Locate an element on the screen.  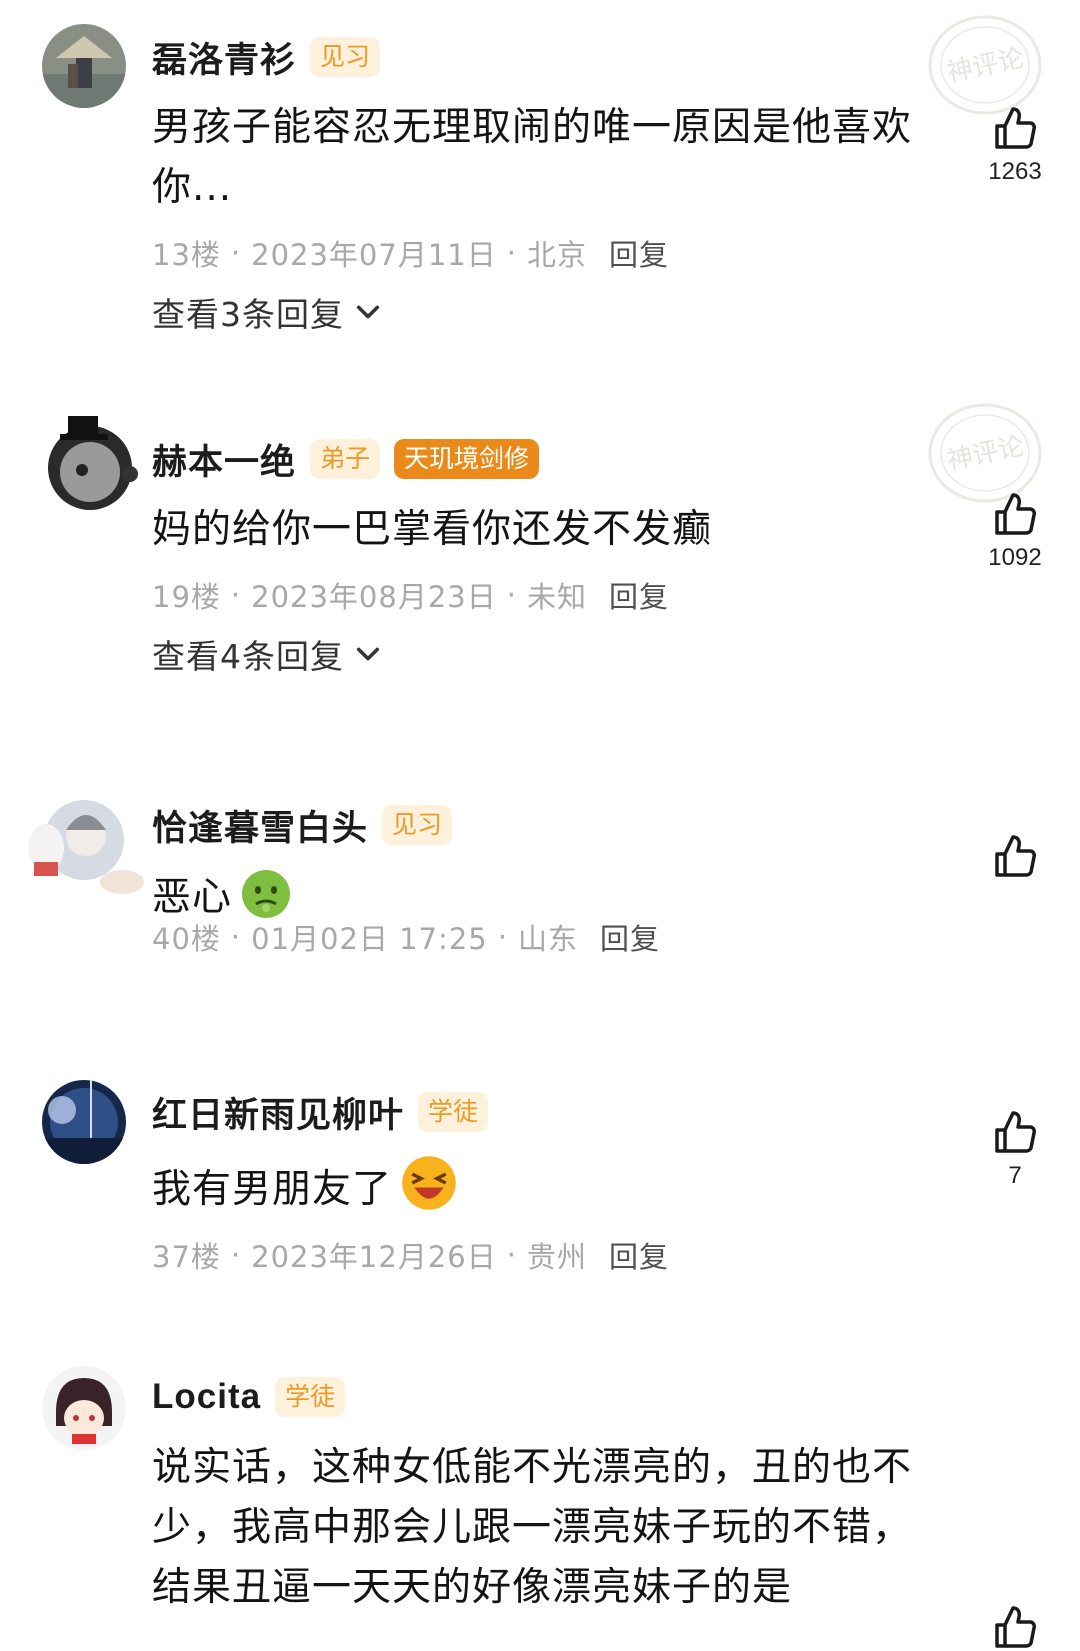
comment-date: 2023年07月11日 is located at coordinates (374, 255).